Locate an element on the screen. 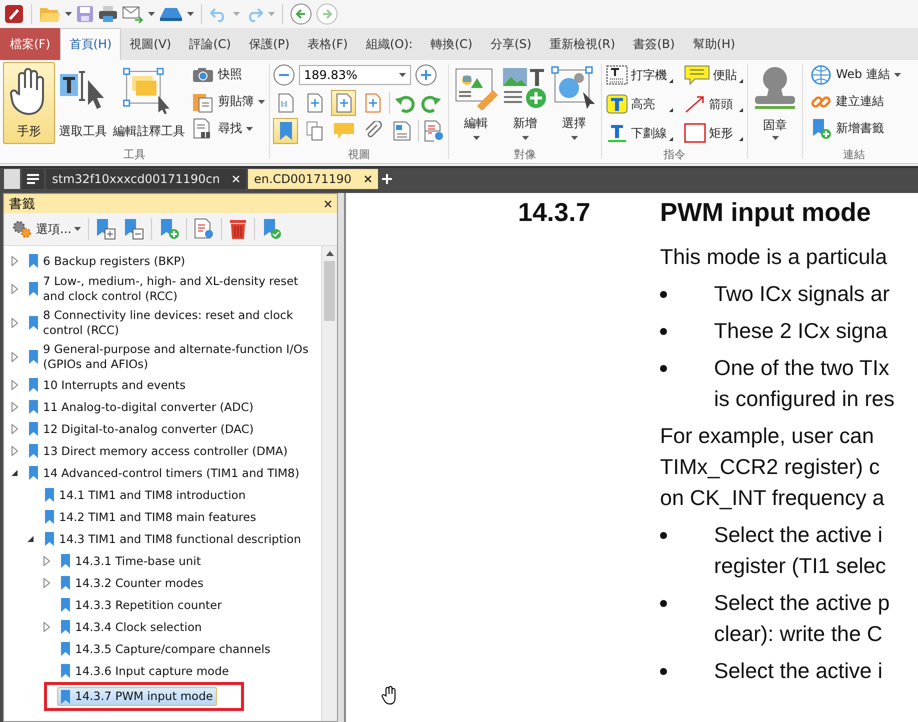  fit-width-icon is located at coordinates (343, 103).